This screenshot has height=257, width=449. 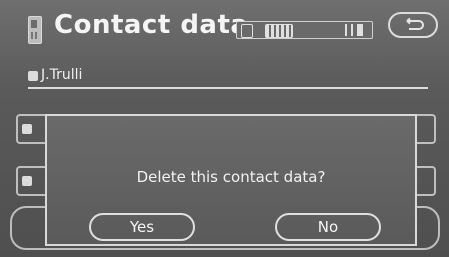 What do you see at coordinates (228, 88) in the screenshot?
I see `contact-underline` at bounding box center [228, 88].